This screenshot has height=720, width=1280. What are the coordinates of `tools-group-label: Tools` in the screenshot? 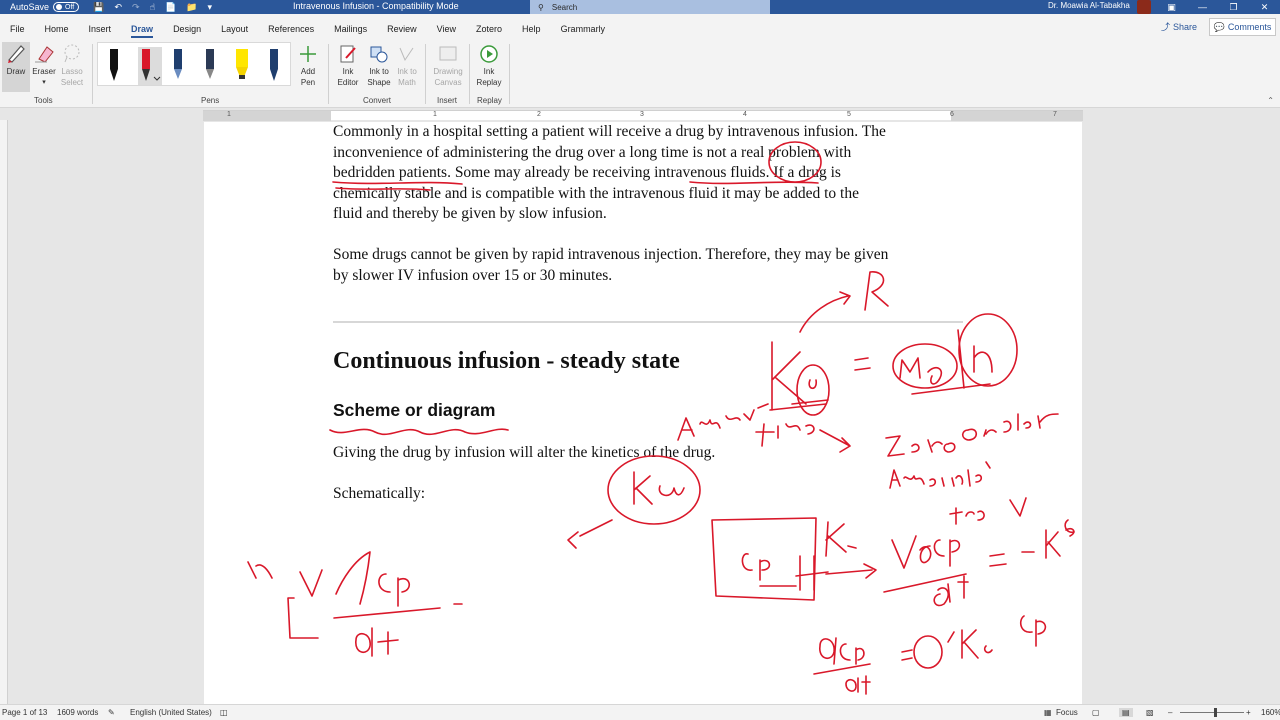 It's located at (43, 100).